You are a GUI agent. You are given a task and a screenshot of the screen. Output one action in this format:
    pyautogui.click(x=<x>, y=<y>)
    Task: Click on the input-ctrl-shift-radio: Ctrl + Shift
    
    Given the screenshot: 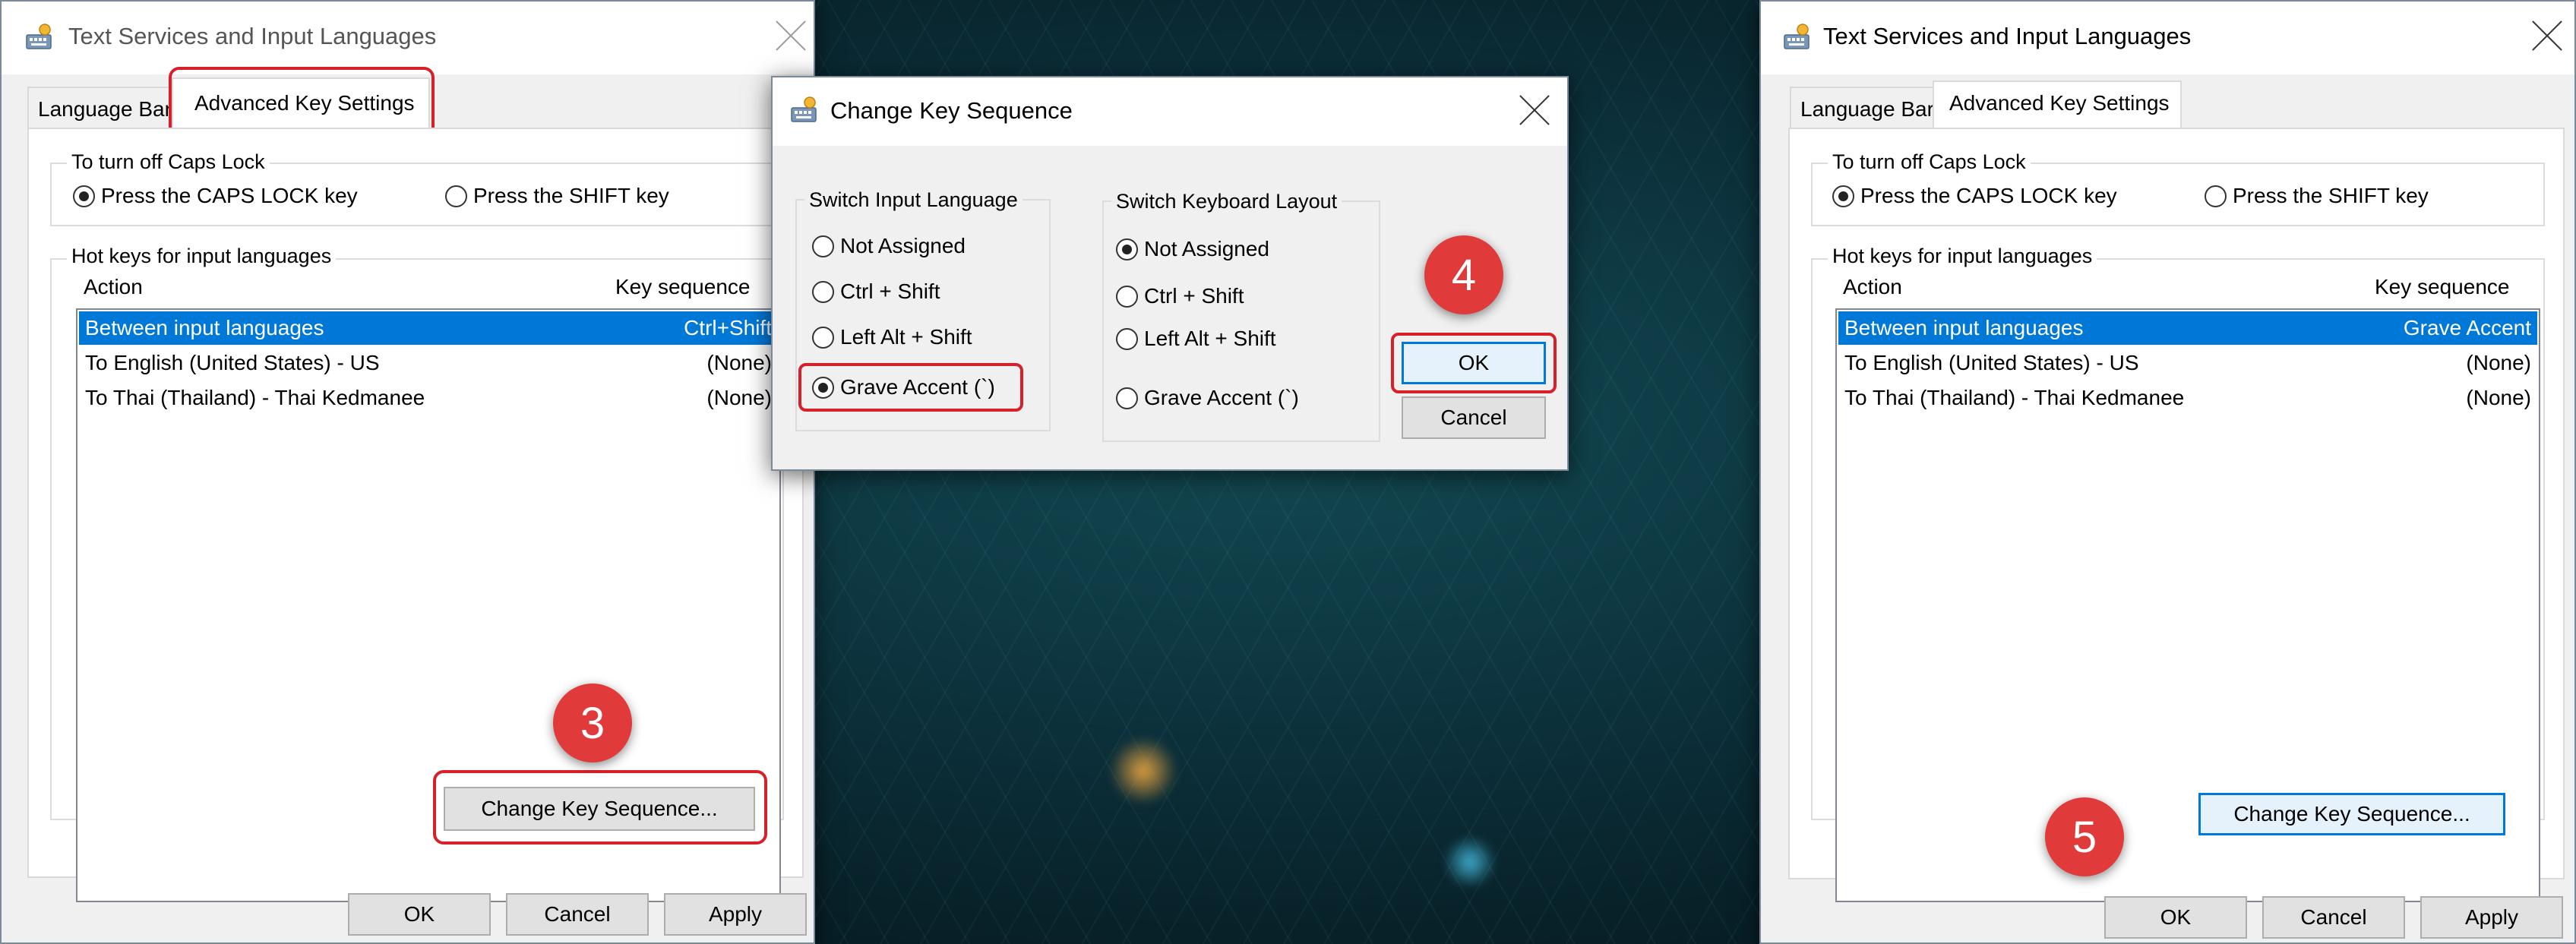 What is the action you would take?
    pyautogui.click(x=876, y=291)
    